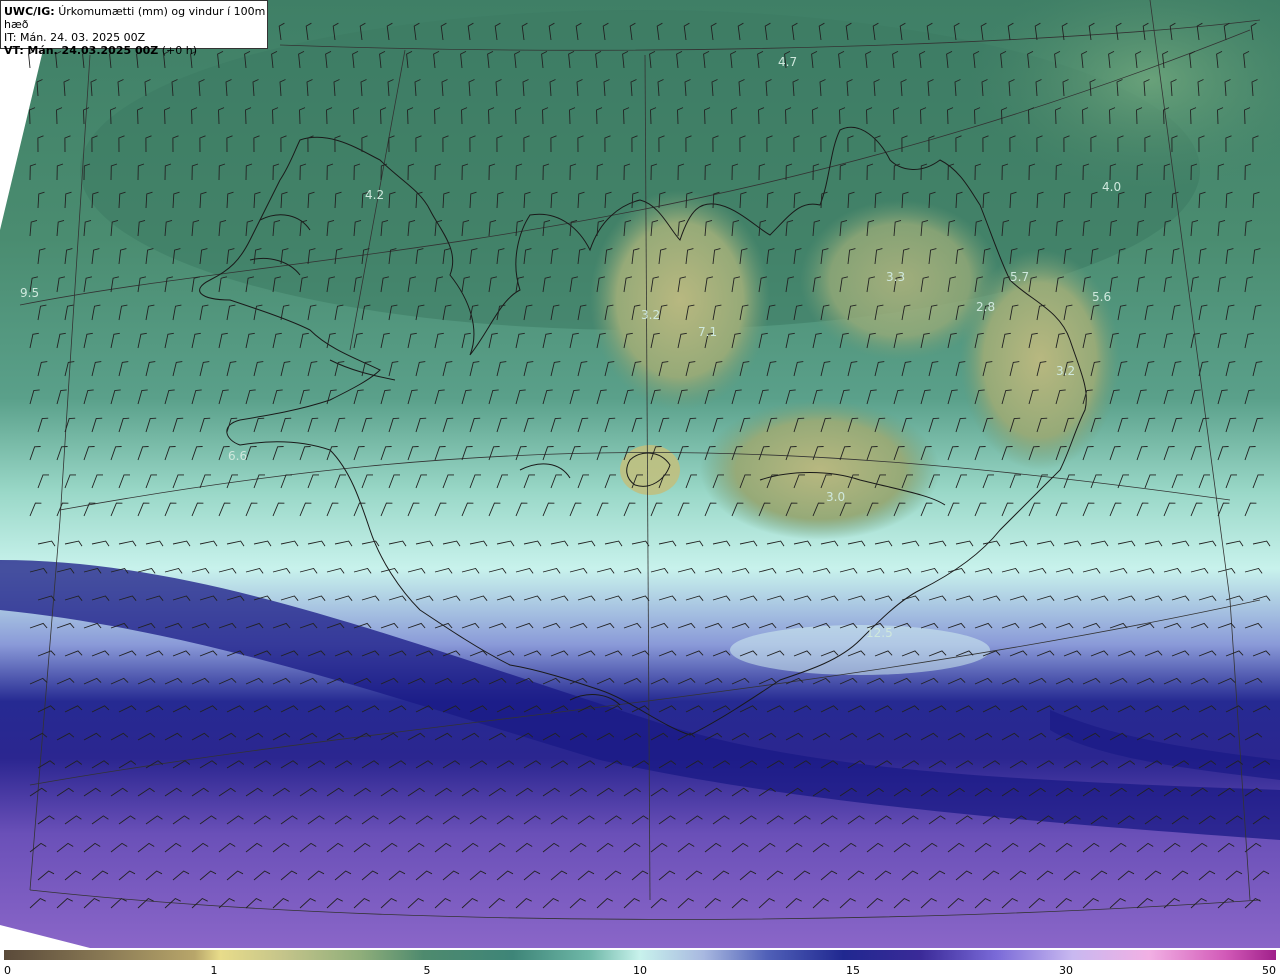 The height and width of the screenshot is (978, 1280). What do you see at coordinates (1269, 970) in the screenshot?
I see `colorbar-tick: 50` at bounding box center [1269, 970].